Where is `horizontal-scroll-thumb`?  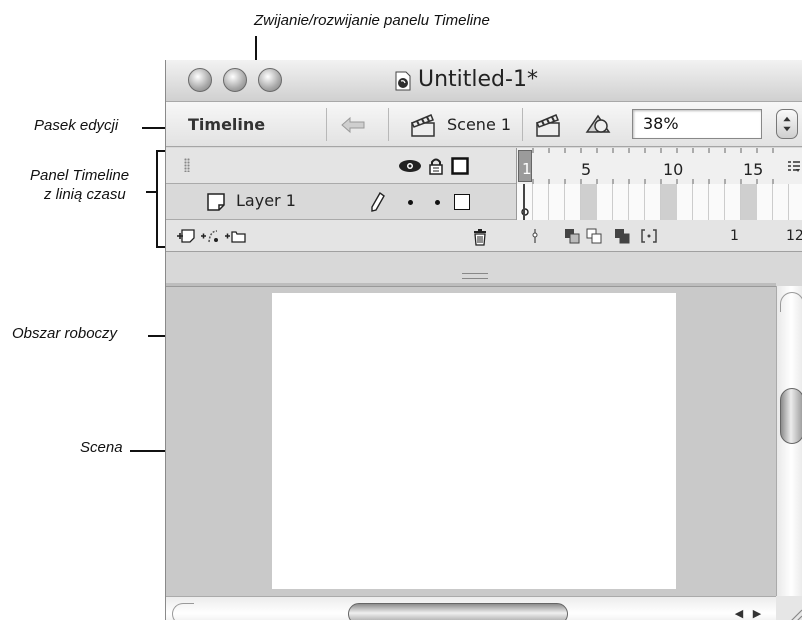
horizontal-scroll-thumb is located at coordinates (458, 611).